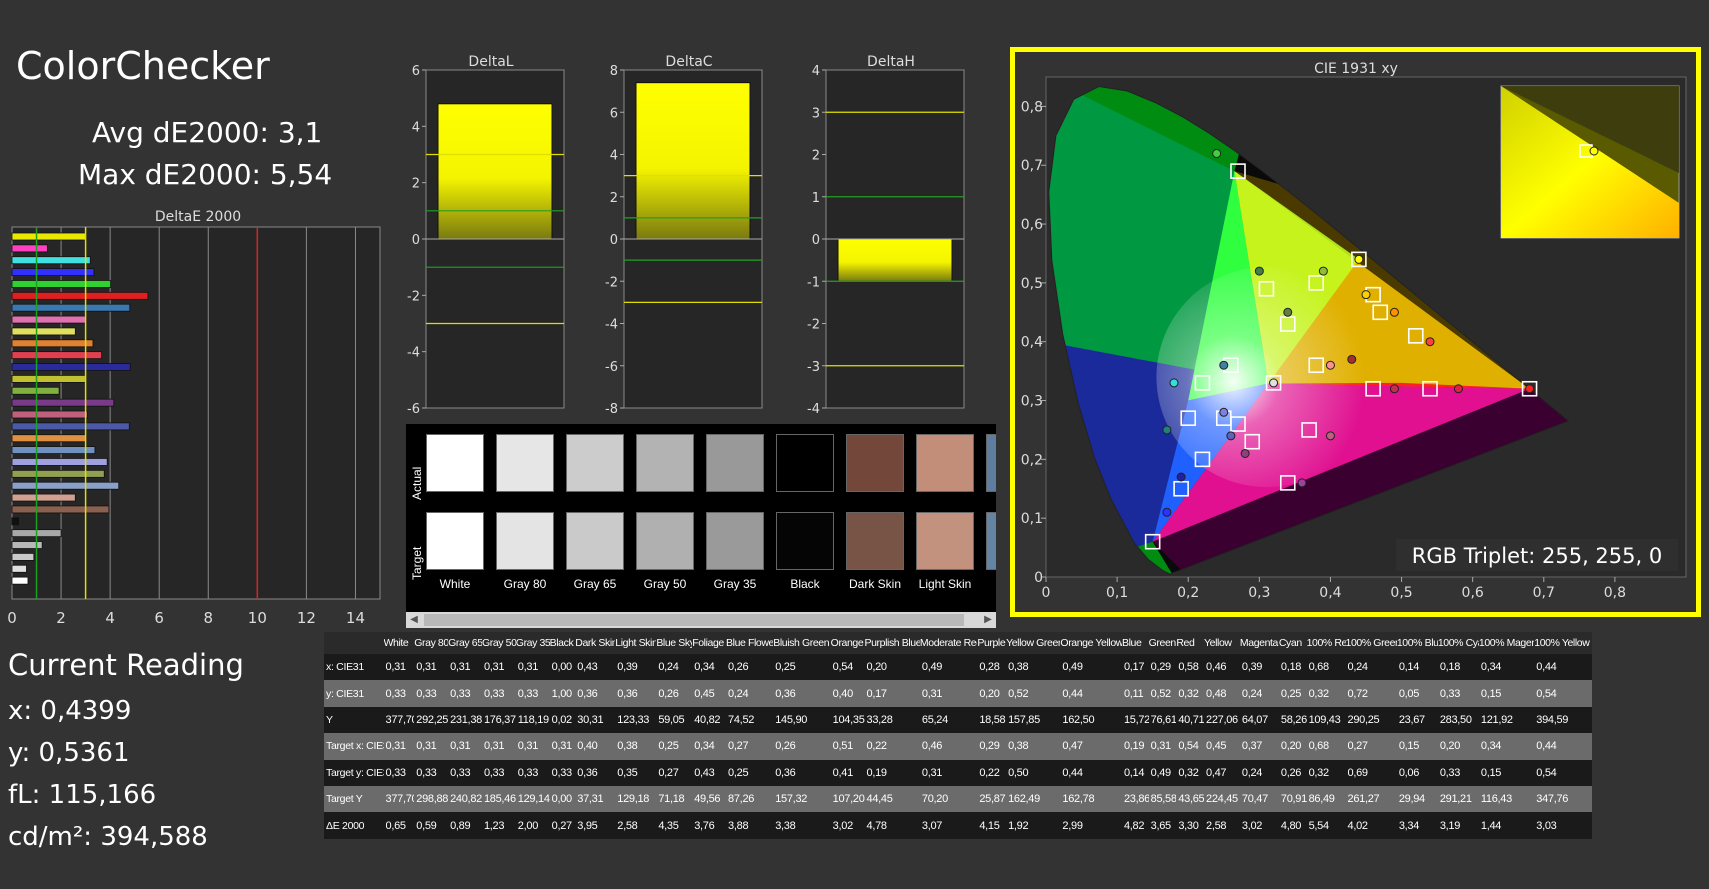 Image resolution: width=1709 pixels, height=889 pixels. I want to click on table-cell: 0,46, so click(948, 746).